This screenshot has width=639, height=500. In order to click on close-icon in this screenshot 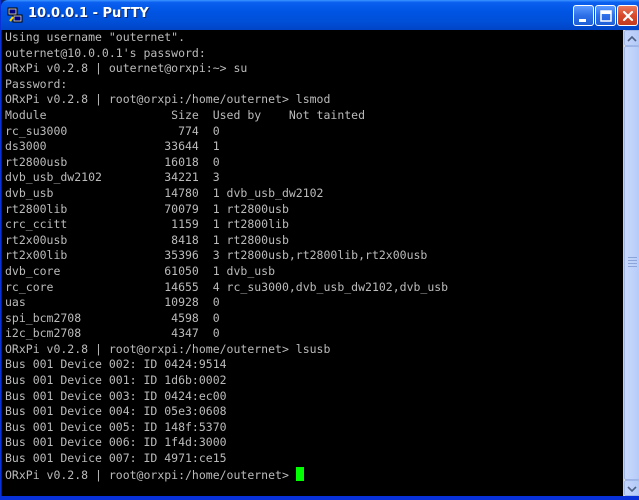, I will do `click(628, 16)`.